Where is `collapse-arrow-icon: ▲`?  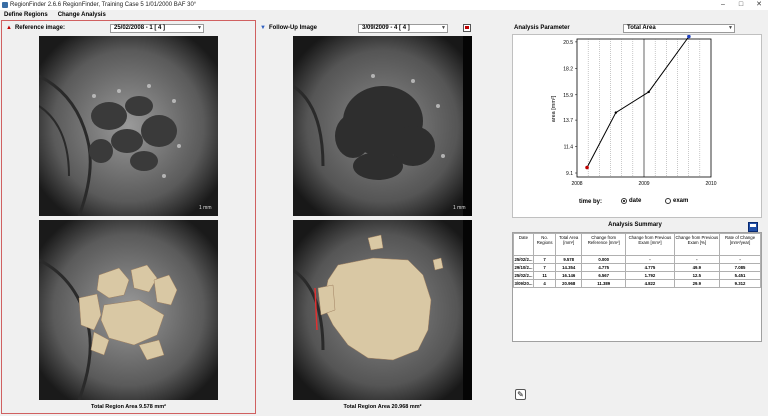
collapse-arrow-icon: ▲ is located at coordinates (9, 28).